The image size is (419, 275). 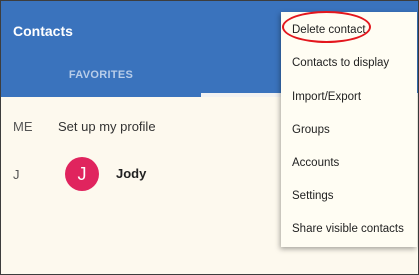 What do you see at coordinates (349, 229) in the screenshot?
I see `menu-item-share-visible-contacts: Share visible contacts` at bounding box center [349, 229].